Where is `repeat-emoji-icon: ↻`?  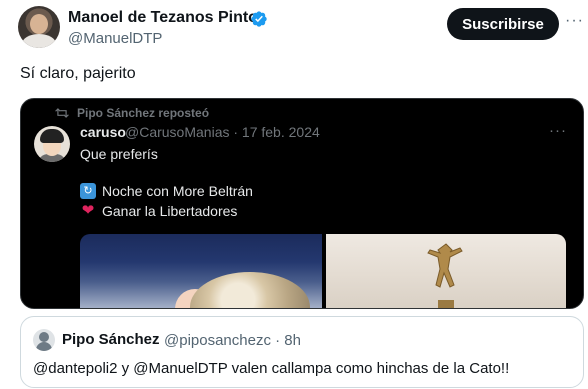
repeat-emoji-icon: ↻ is located at coordinates (88, 191).